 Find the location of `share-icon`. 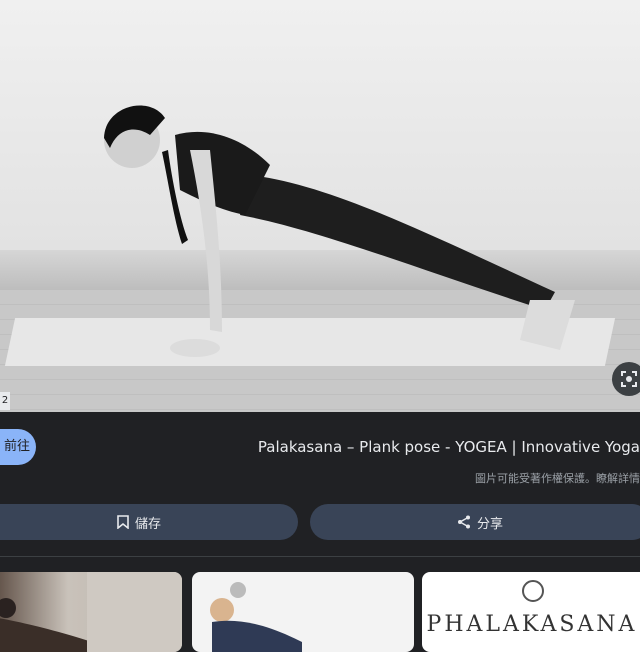

share-icon is located at coordinates (463, 522).